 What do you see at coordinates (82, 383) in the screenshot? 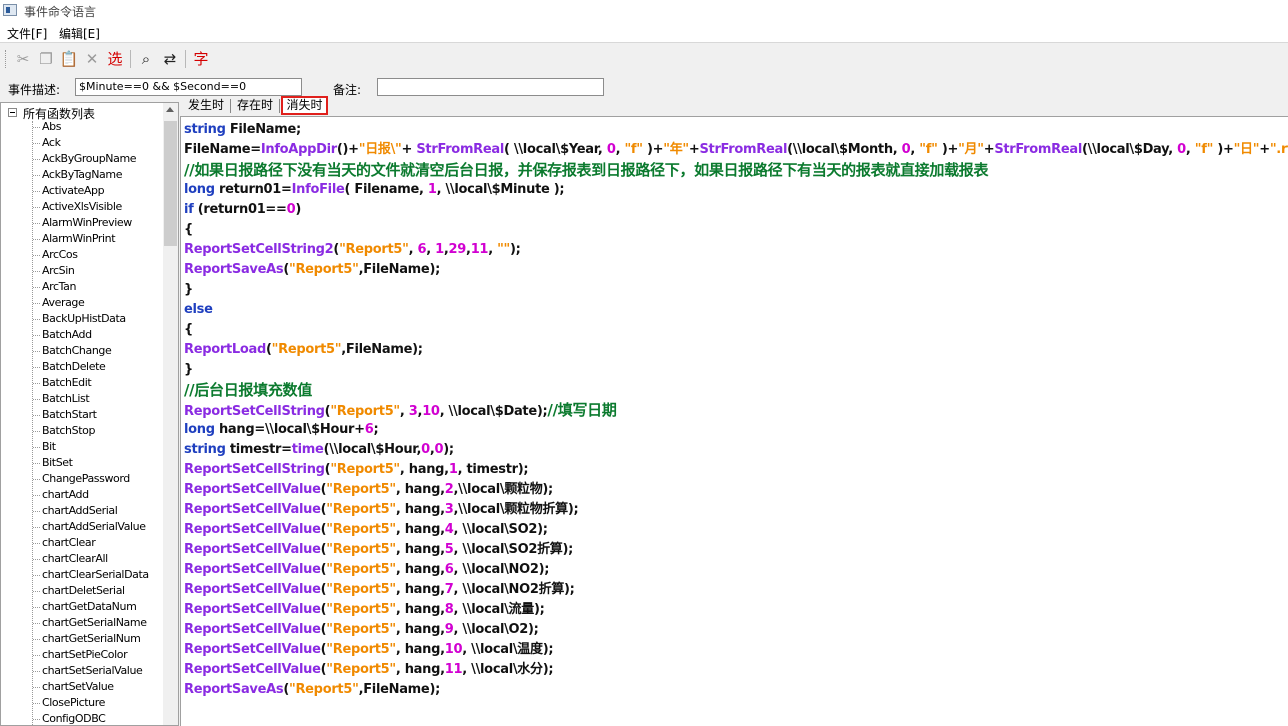
I see `tree-item: BatchEdit` at bounding box center [82, 383].